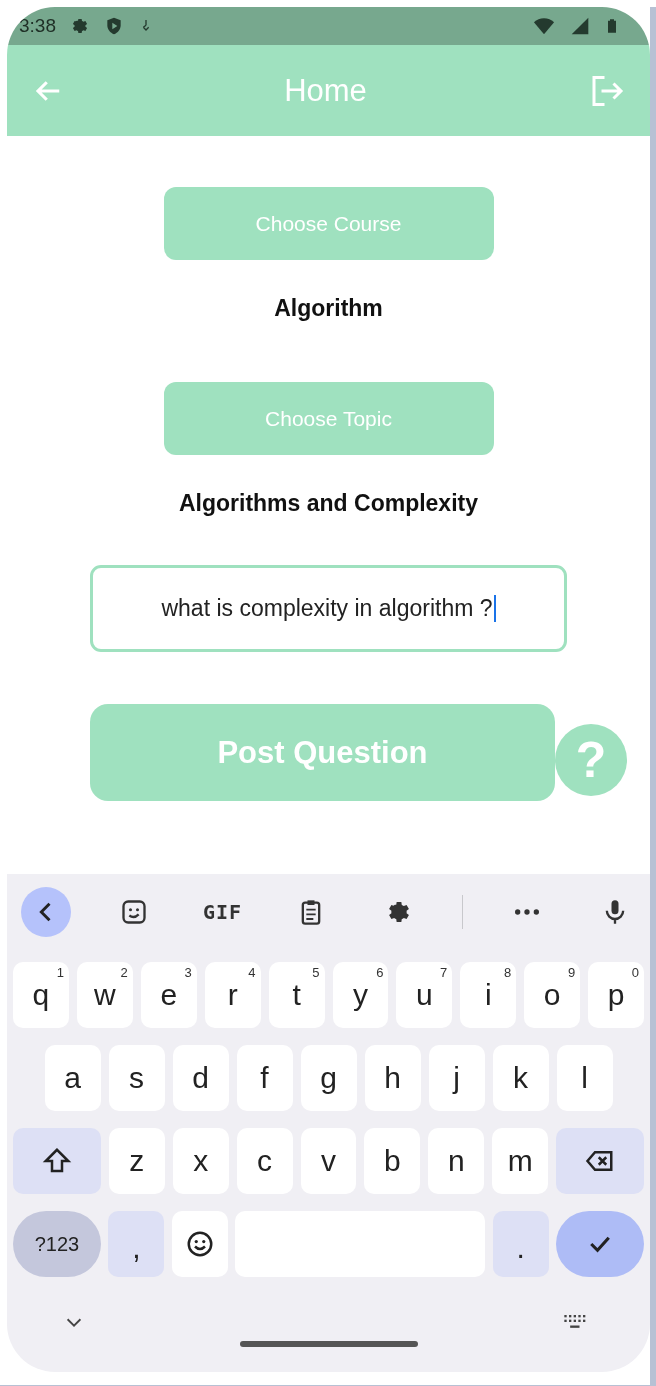 The width and height of the screenshot is (656, 1386). Describe the element at coordinates (264, 1078) in the screenshot. I see `letter-key: f` at that location.